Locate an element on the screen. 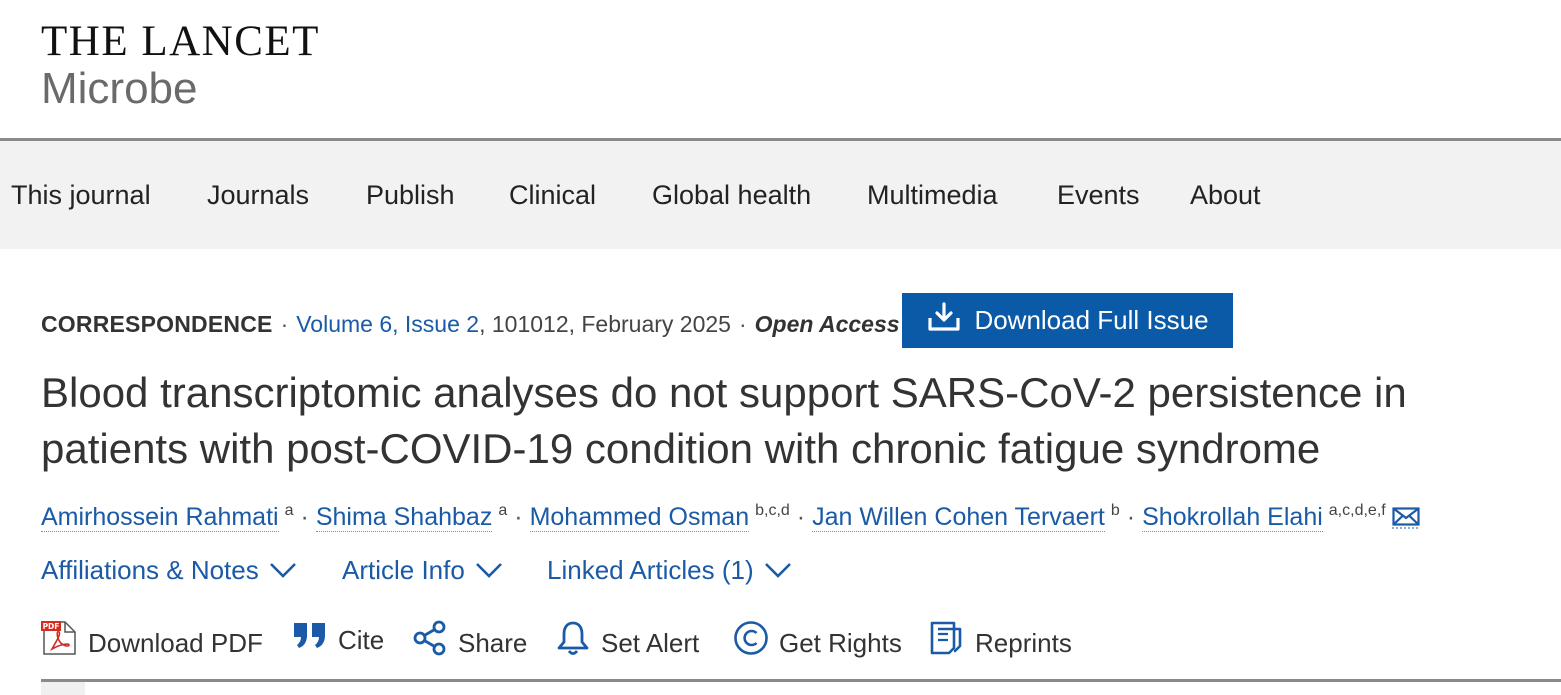  affiliations-notes-toggle: Affiliations & Notes is located at coordinates (169, 570).